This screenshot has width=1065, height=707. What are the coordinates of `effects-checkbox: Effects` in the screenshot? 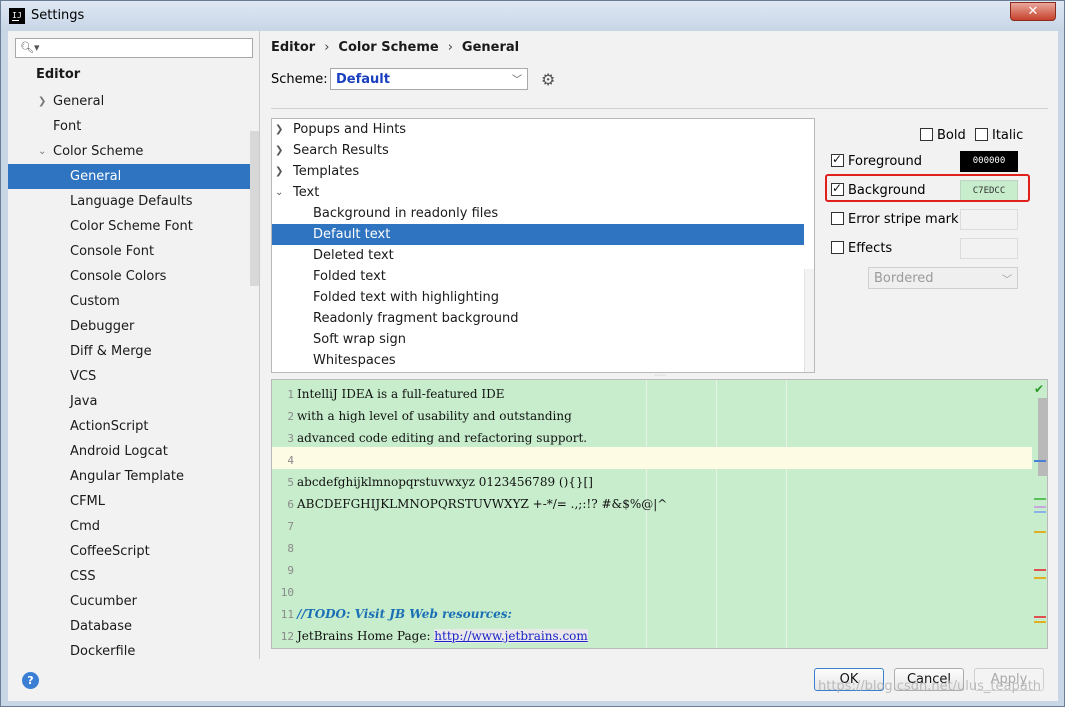 It's located at (861, 248).